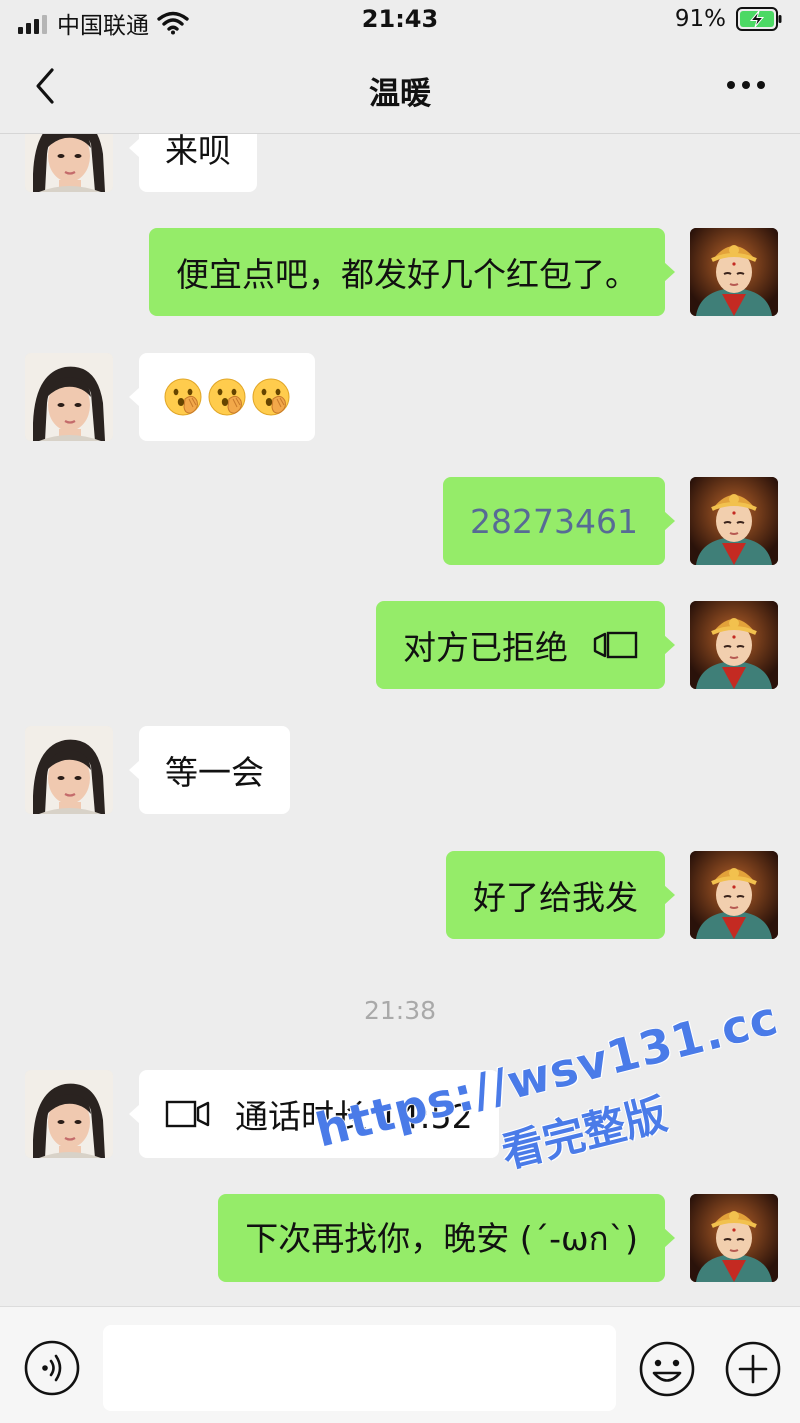  Describe the element at coordinates (400, 94) in the screenshot. I see `chat-title: 温暖` at that location.